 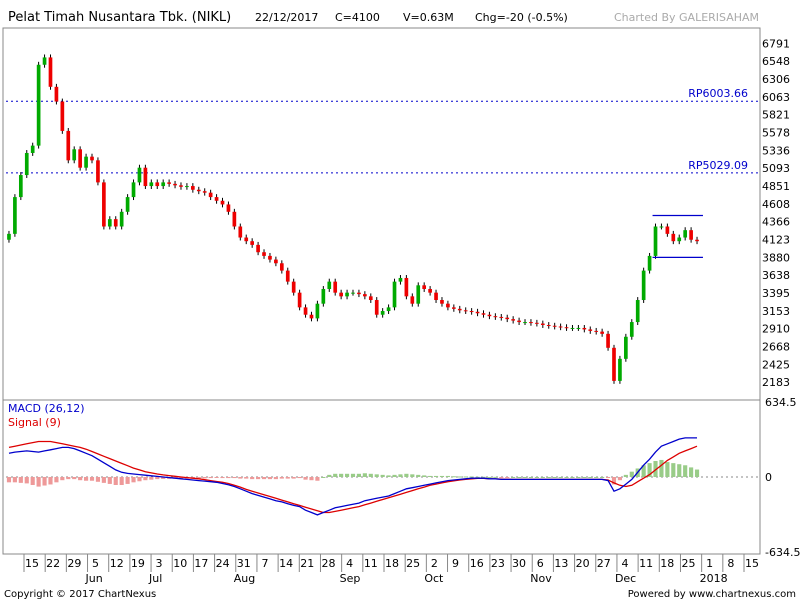 What do you see at coordinates (776, 240) in the screenshot?
I see `price-tick-label: 4123` at bounding box center [776, 240].